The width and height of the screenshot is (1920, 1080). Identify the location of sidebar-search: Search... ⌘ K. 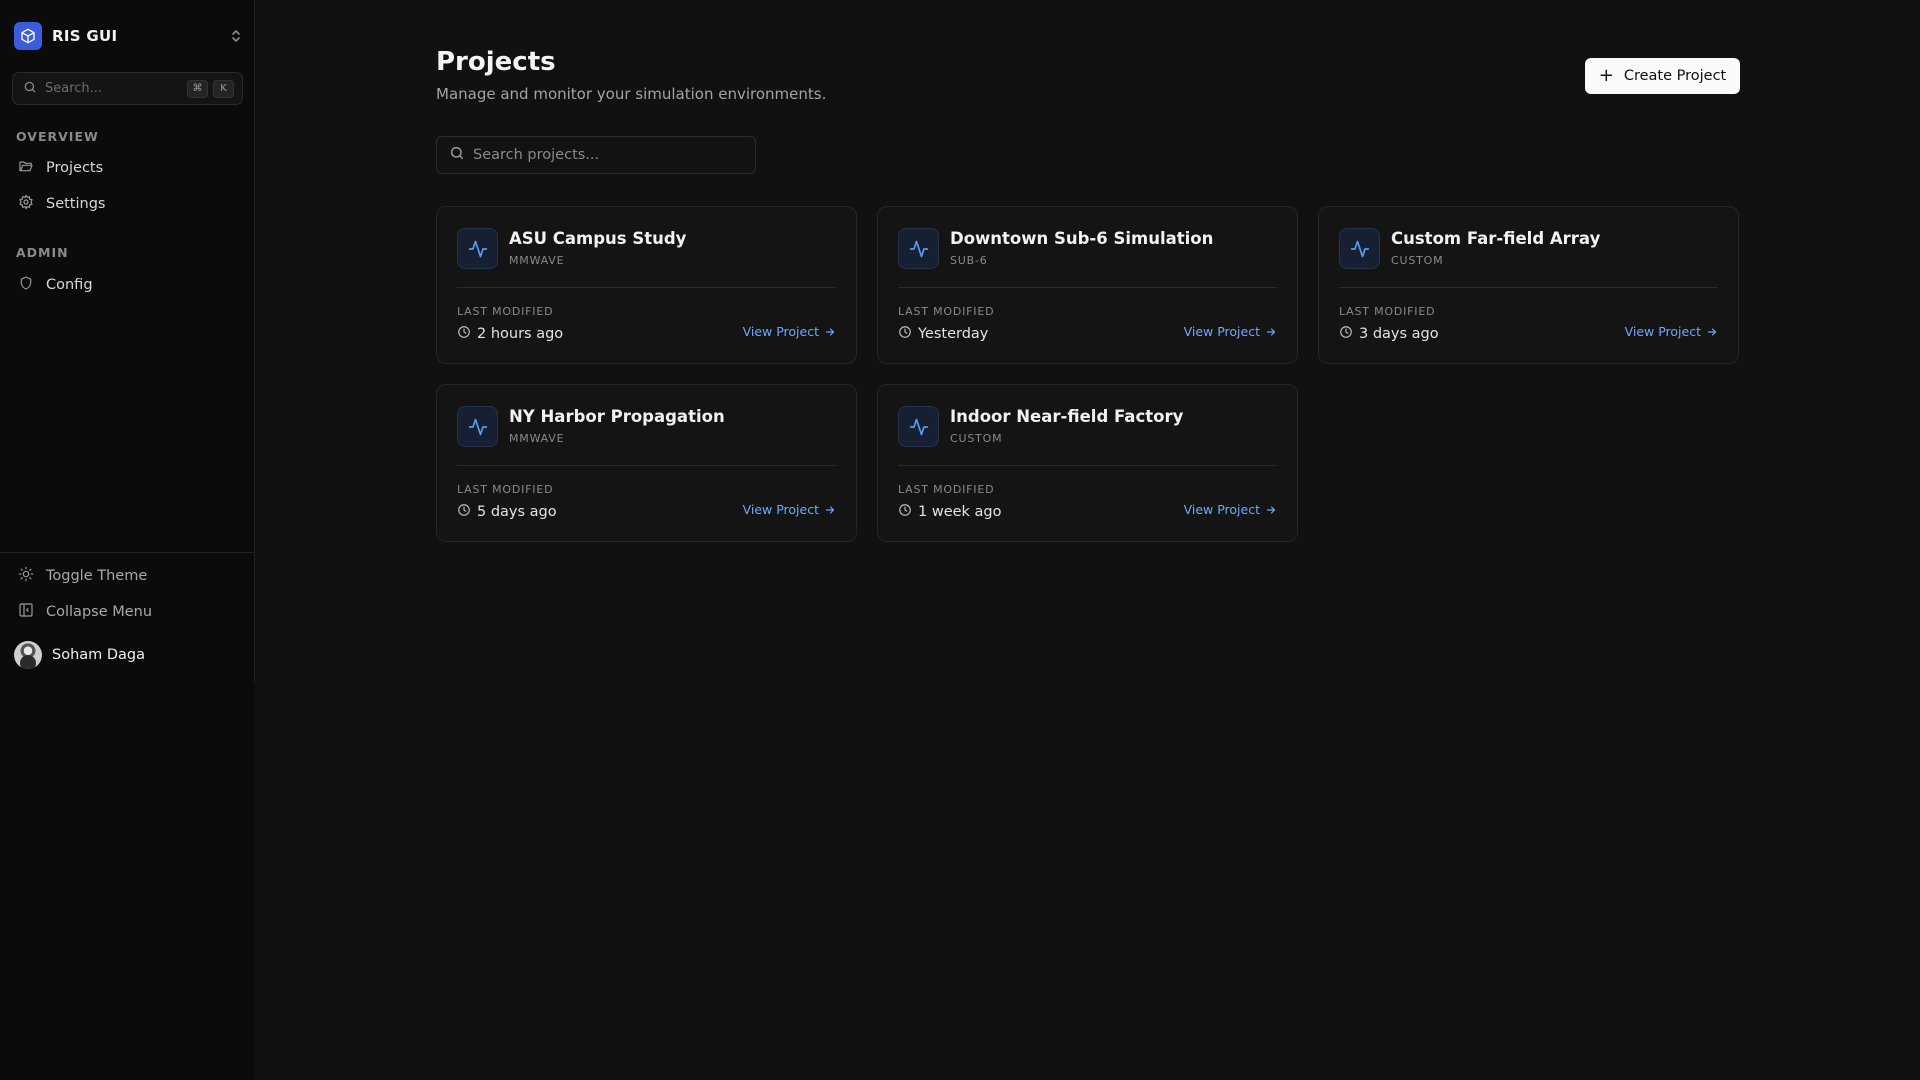
(127, 88).